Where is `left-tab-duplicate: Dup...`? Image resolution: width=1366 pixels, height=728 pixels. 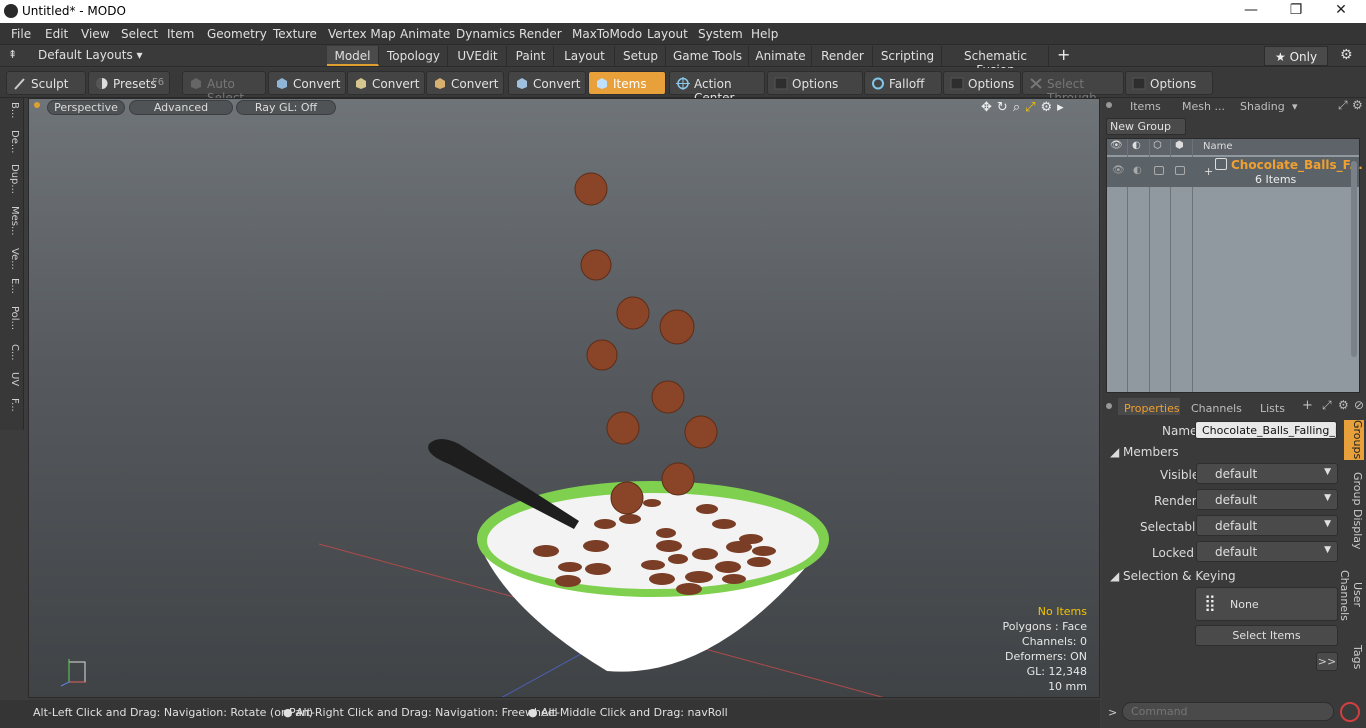
left-tab-duplicate: Dup... is located at coordinates (12, 179).